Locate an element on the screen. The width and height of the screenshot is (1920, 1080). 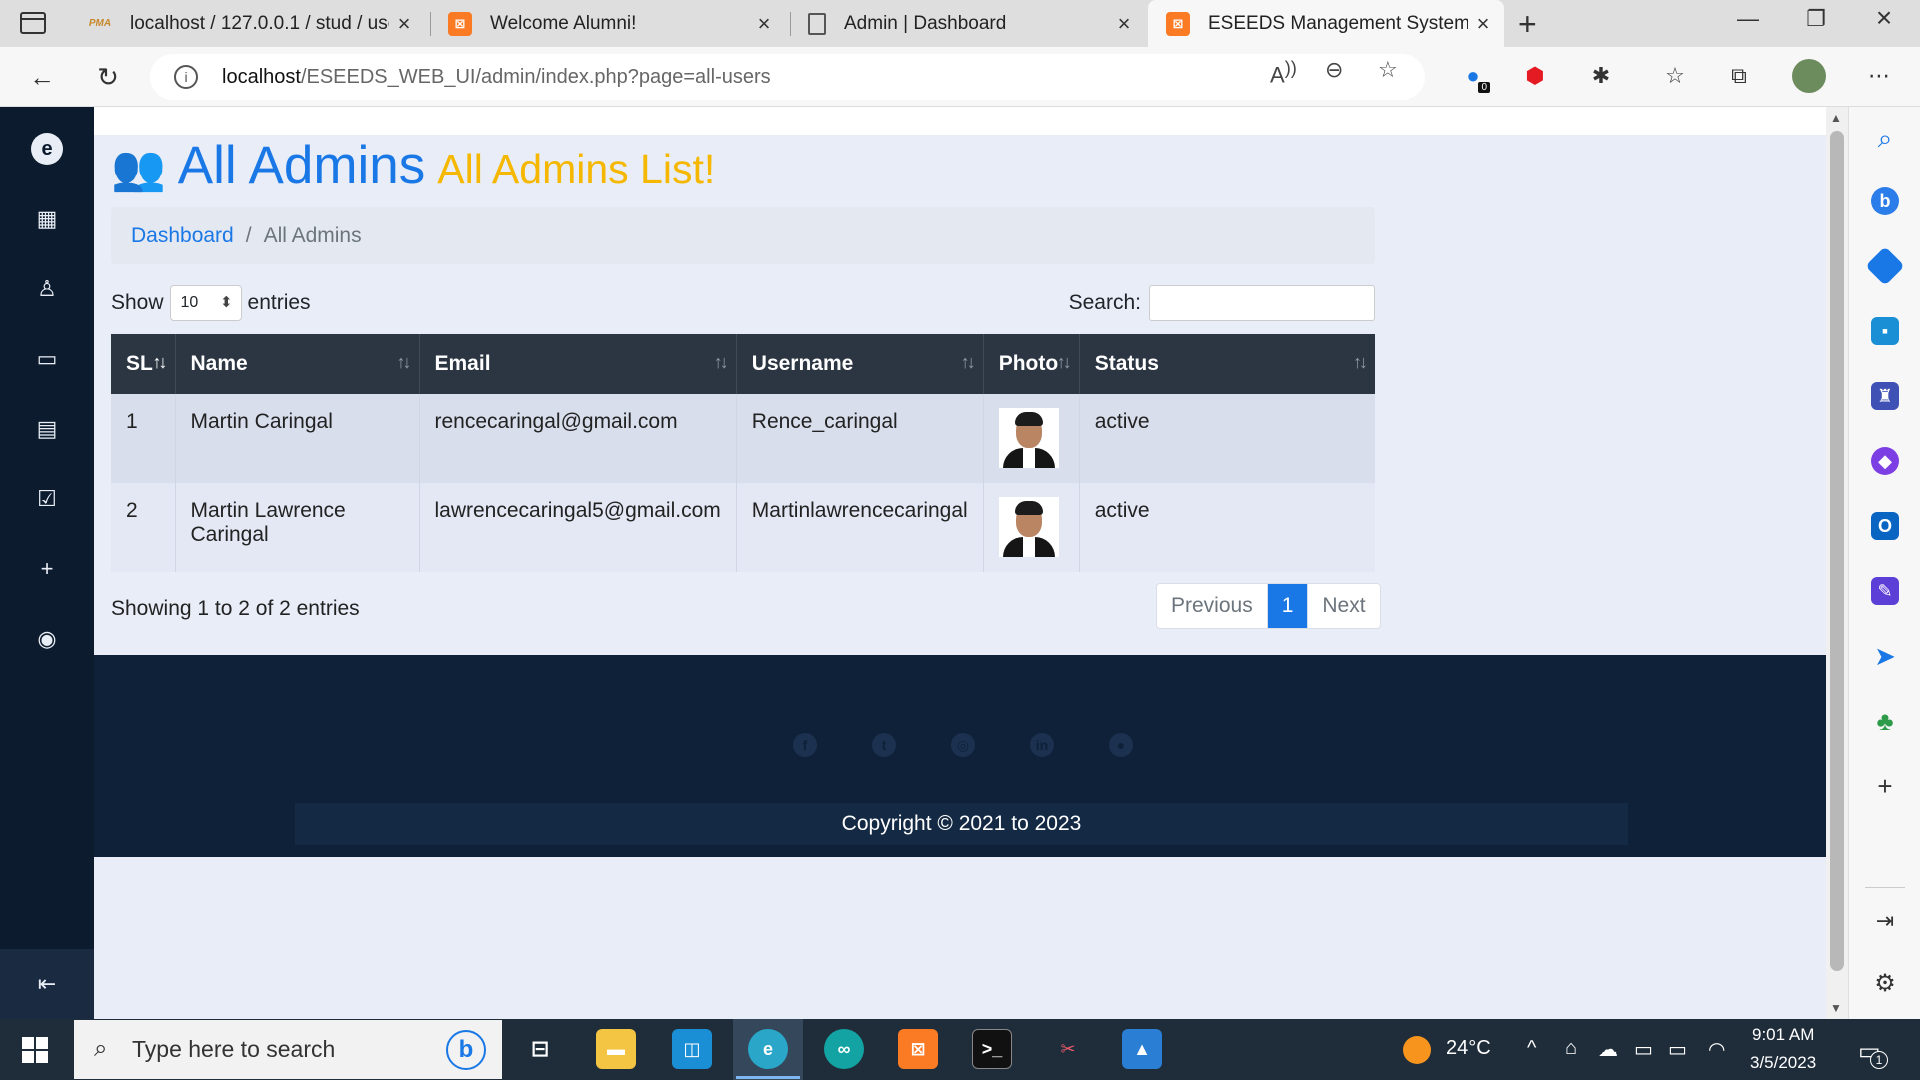
sidebar-item-dashboard: ▦ is located at coordinates (47, 219).